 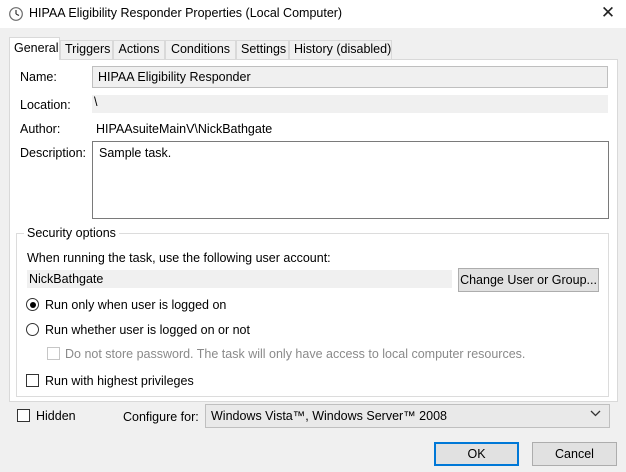 What do you see at coordinates (476, 454) in the screenshot?
I see `ok-button: OK` at bounding box center [476, 454].